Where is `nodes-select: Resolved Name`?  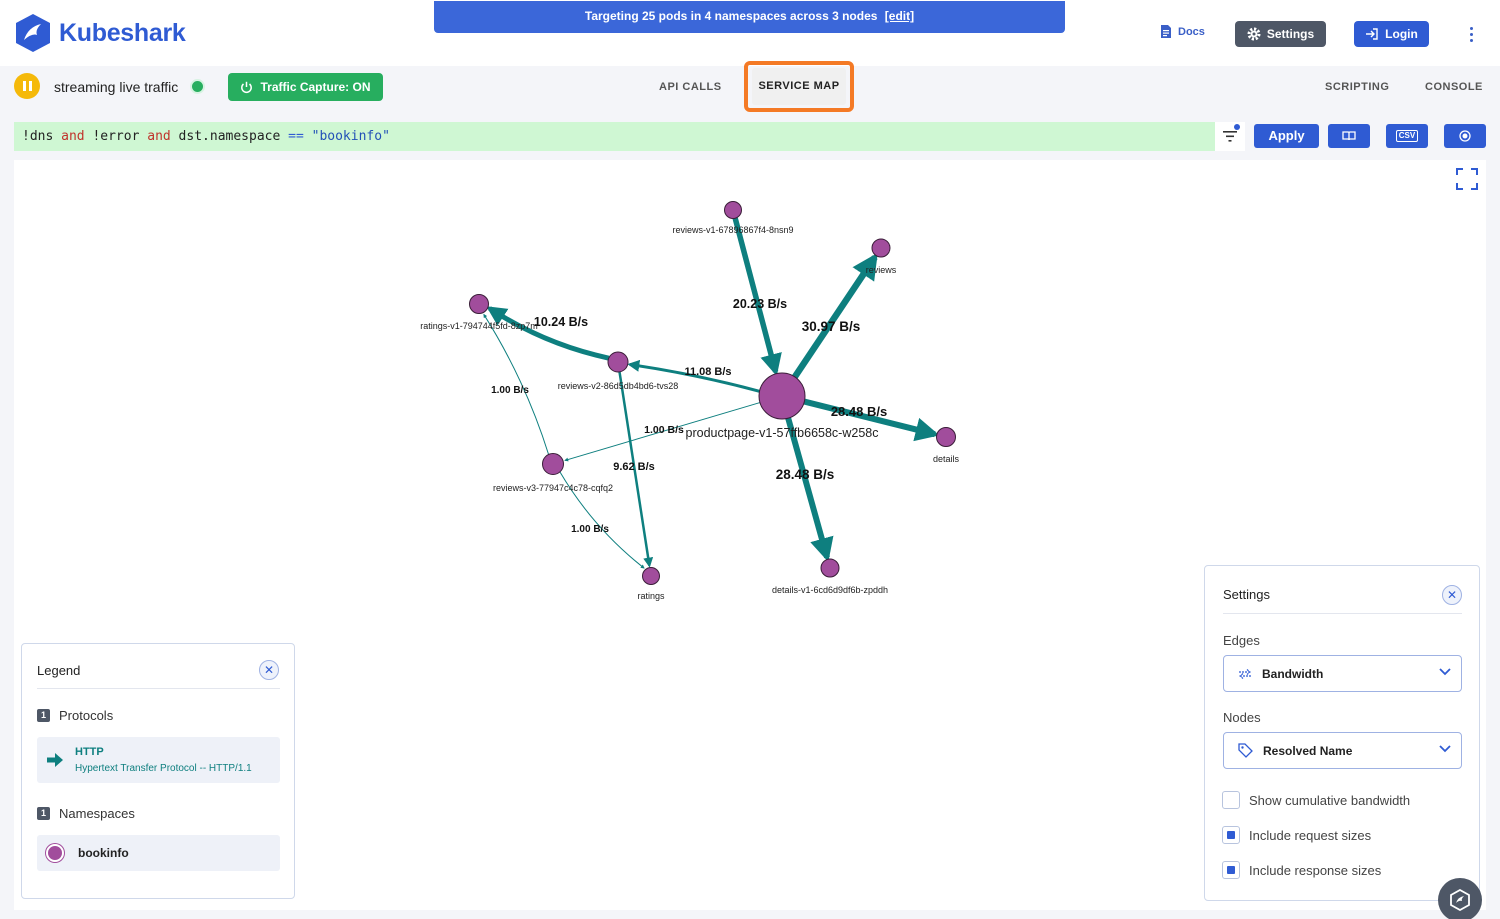
nodes-select: Resolved Name is located at coordinates (1342, 750).